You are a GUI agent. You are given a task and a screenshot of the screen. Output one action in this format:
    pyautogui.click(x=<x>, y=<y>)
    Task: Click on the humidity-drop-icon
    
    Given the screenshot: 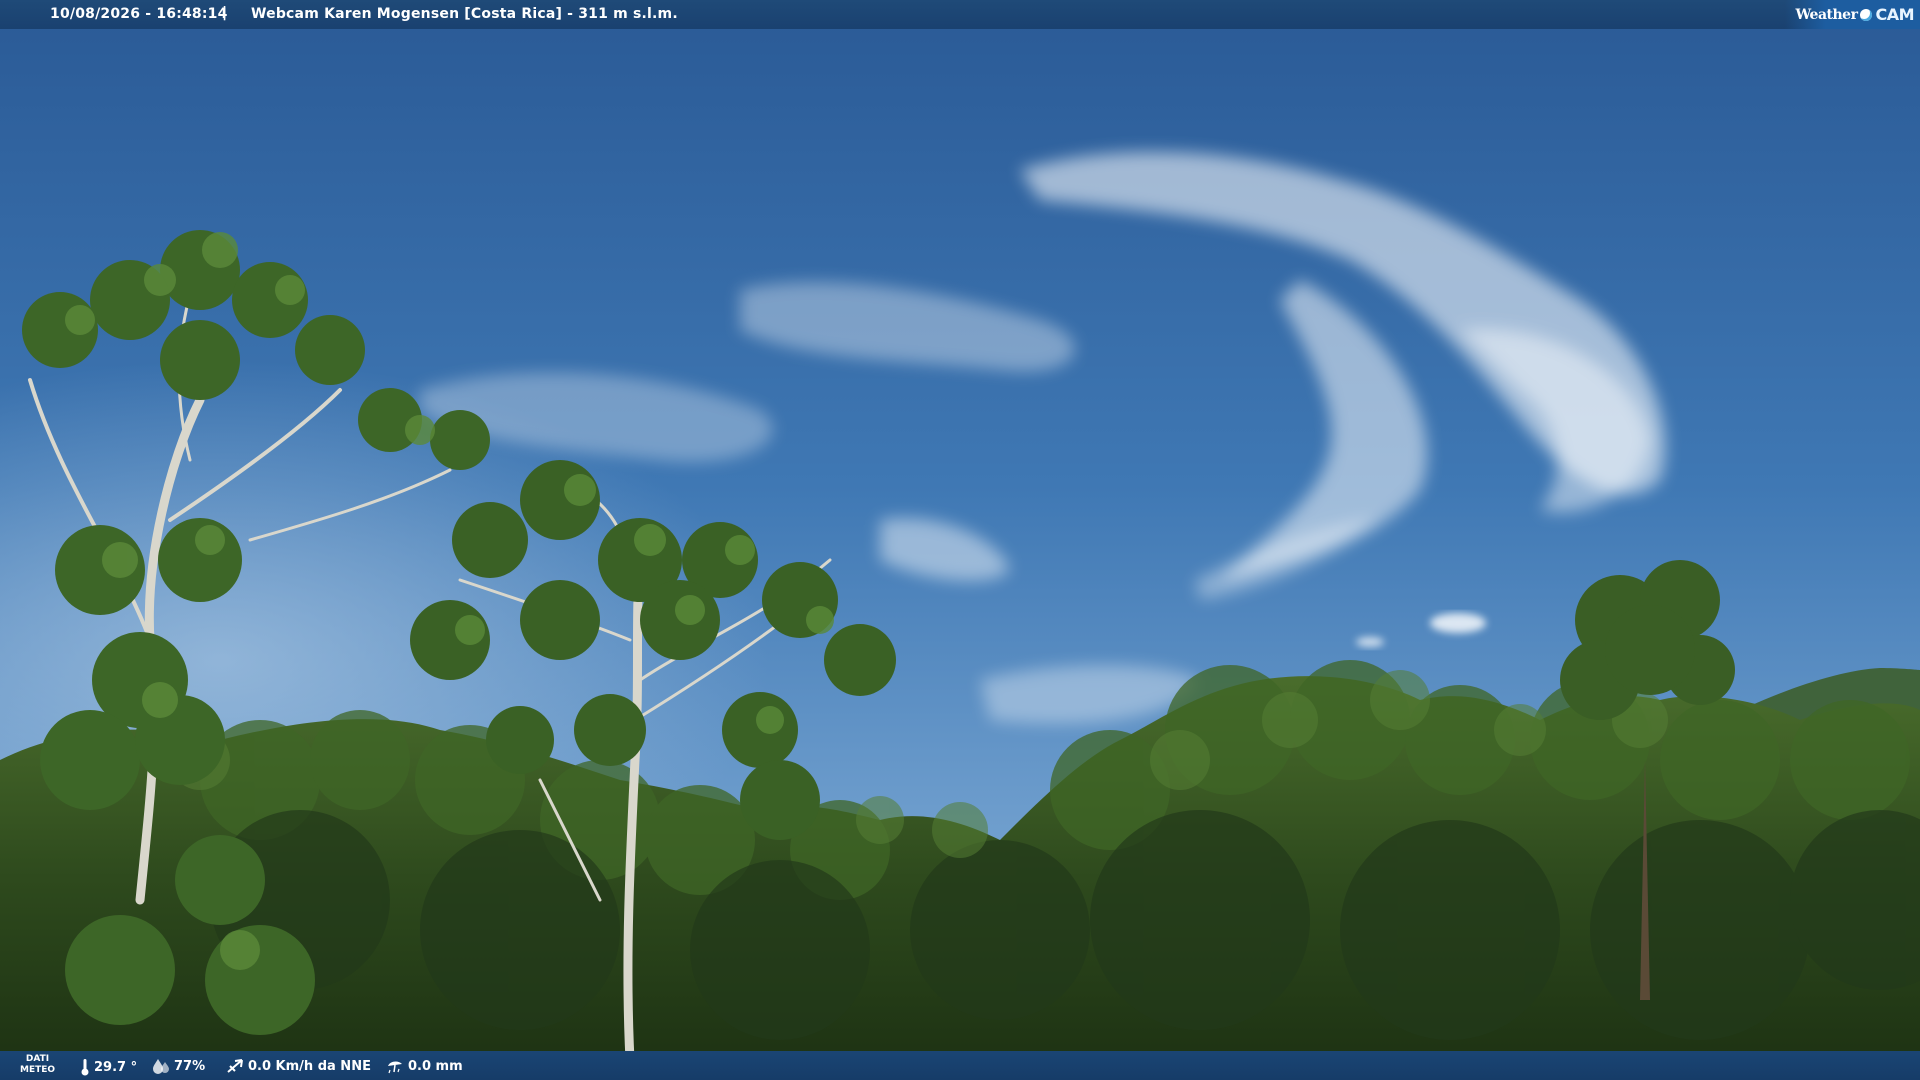 What is the action you would take?
    pyautogui.click(x=161, y=1066)
    